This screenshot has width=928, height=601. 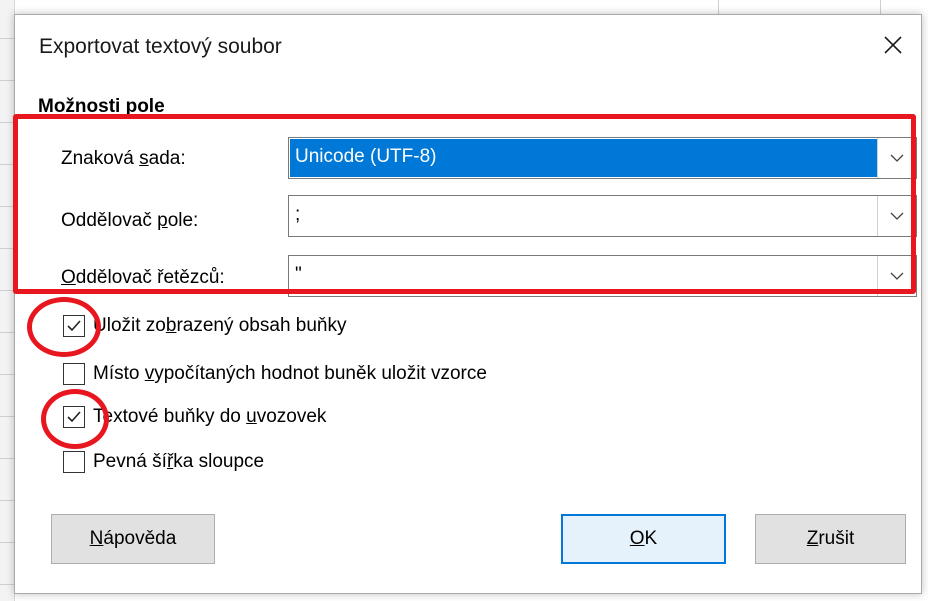 What do you see at coordinates (210, 416) in the screenshot?
I see `checkbox-label: Textové buňky do uvozovek` at bounding box center [210, 416].